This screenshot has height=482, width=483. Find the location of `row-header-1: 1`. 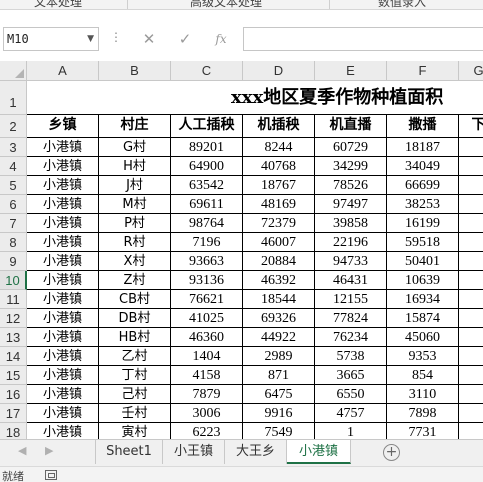

row-header-1: 1 is located at coordinates (13, 98).